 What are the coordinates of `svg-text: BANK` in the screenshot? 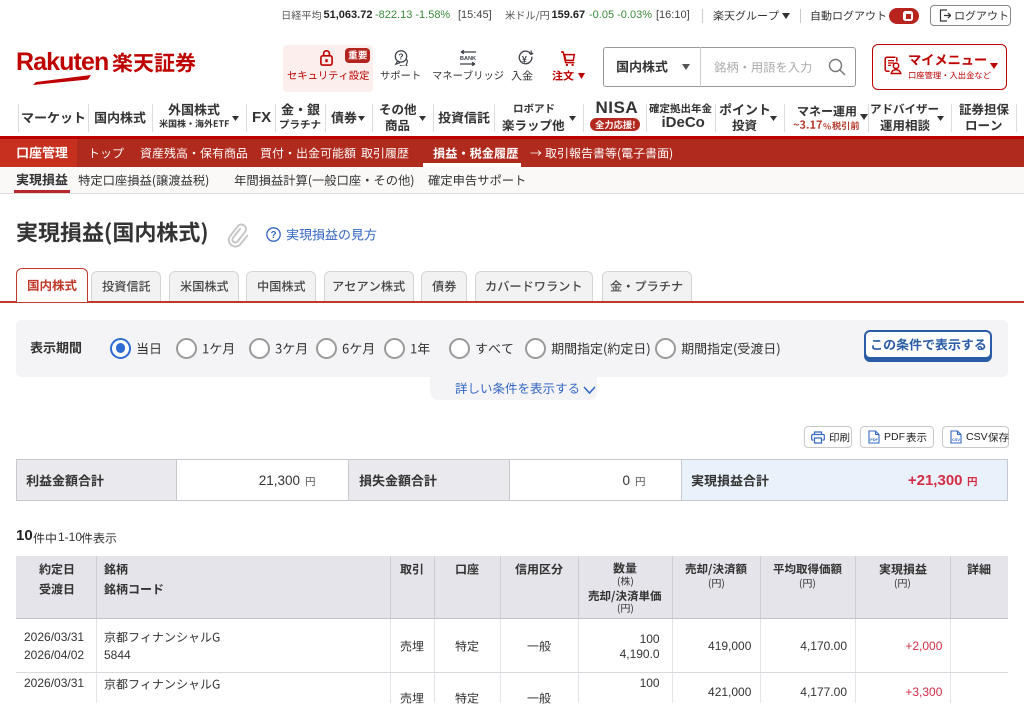 It's located at (468, 58).